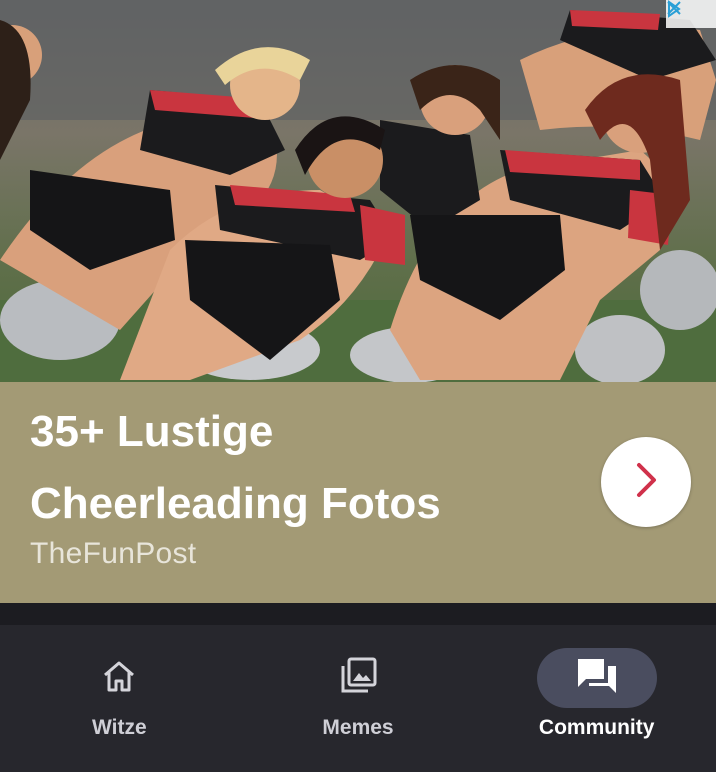 Image resolution: width=716 pixels, height=772 pixels. I want to click on ad-title: 35+ Lustige Cheerleading Fotos, so click(300, 468).